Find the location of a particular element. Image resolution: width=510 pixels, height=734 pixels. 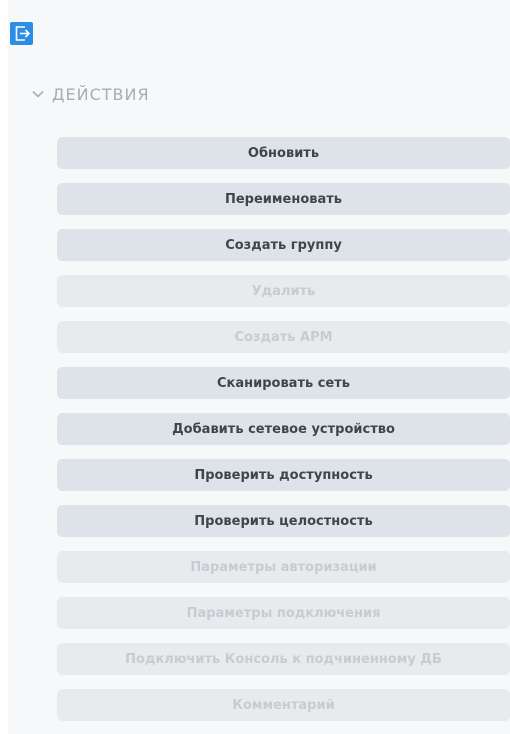

rename-button: Переименовать is located at coordinates (283, 199).